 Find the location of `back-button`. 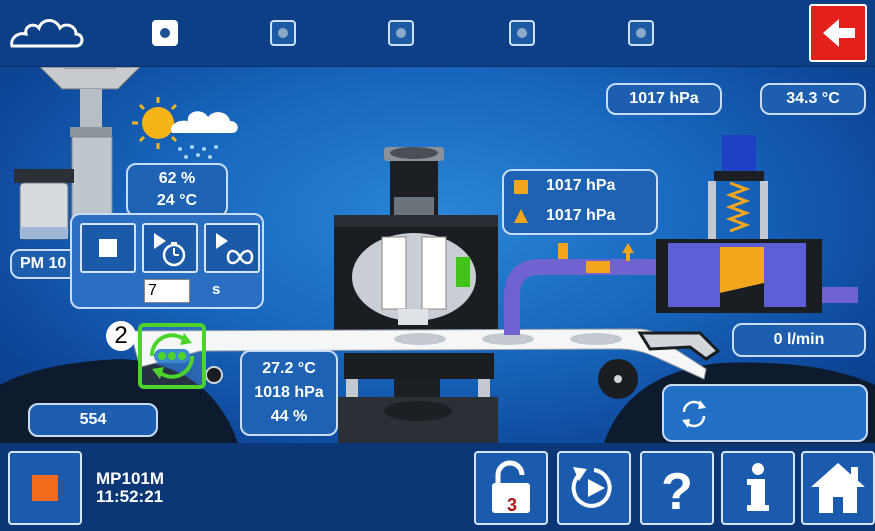

back-button is located at coordinates (838, 33).